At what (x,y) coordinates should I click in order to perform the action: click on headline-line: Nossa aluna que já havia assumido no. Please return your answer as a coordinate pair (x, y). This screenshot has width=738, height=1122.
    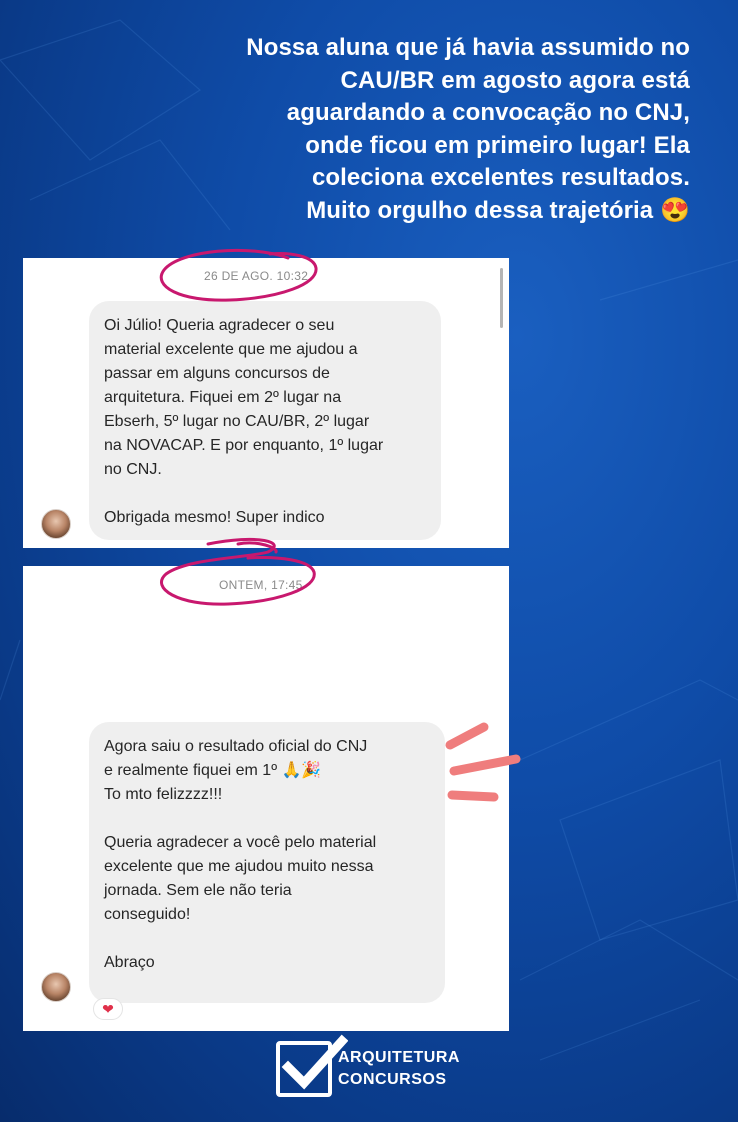
    Looking at the image, I should click on (468, 47).